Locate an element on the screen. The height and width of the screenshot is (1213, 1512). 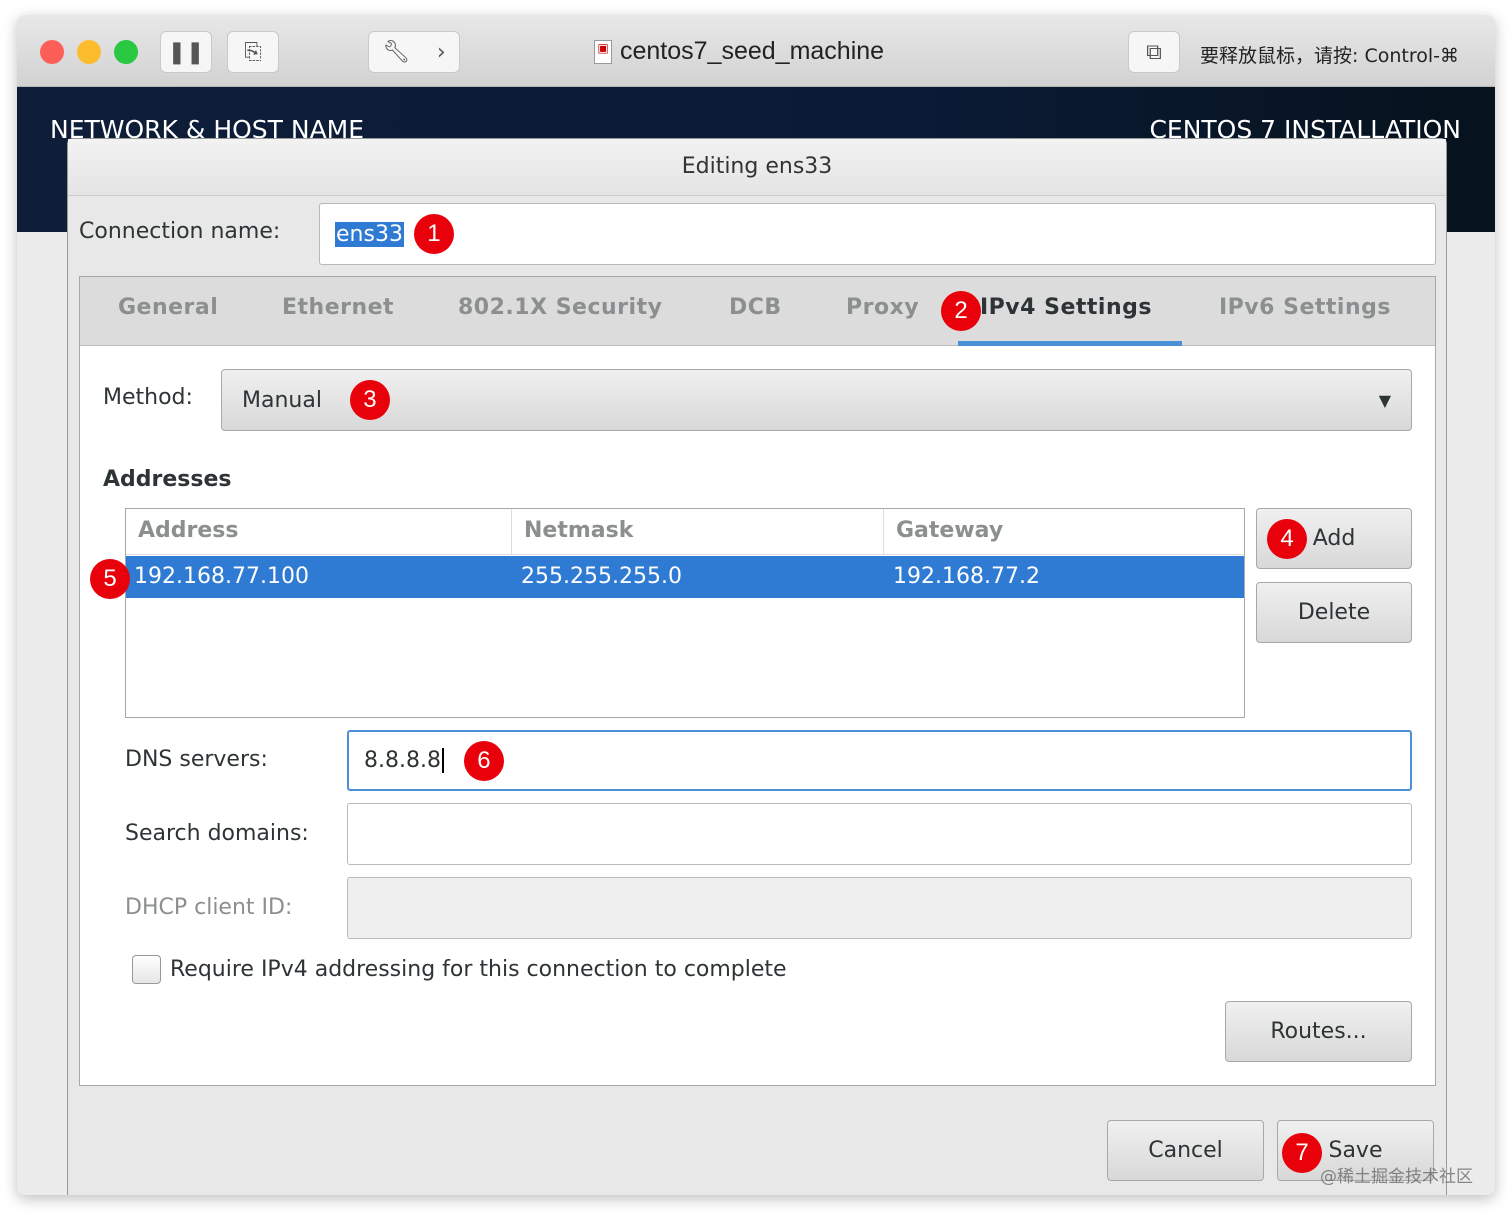
add-label: Add is located at coordinates (1334, 538).